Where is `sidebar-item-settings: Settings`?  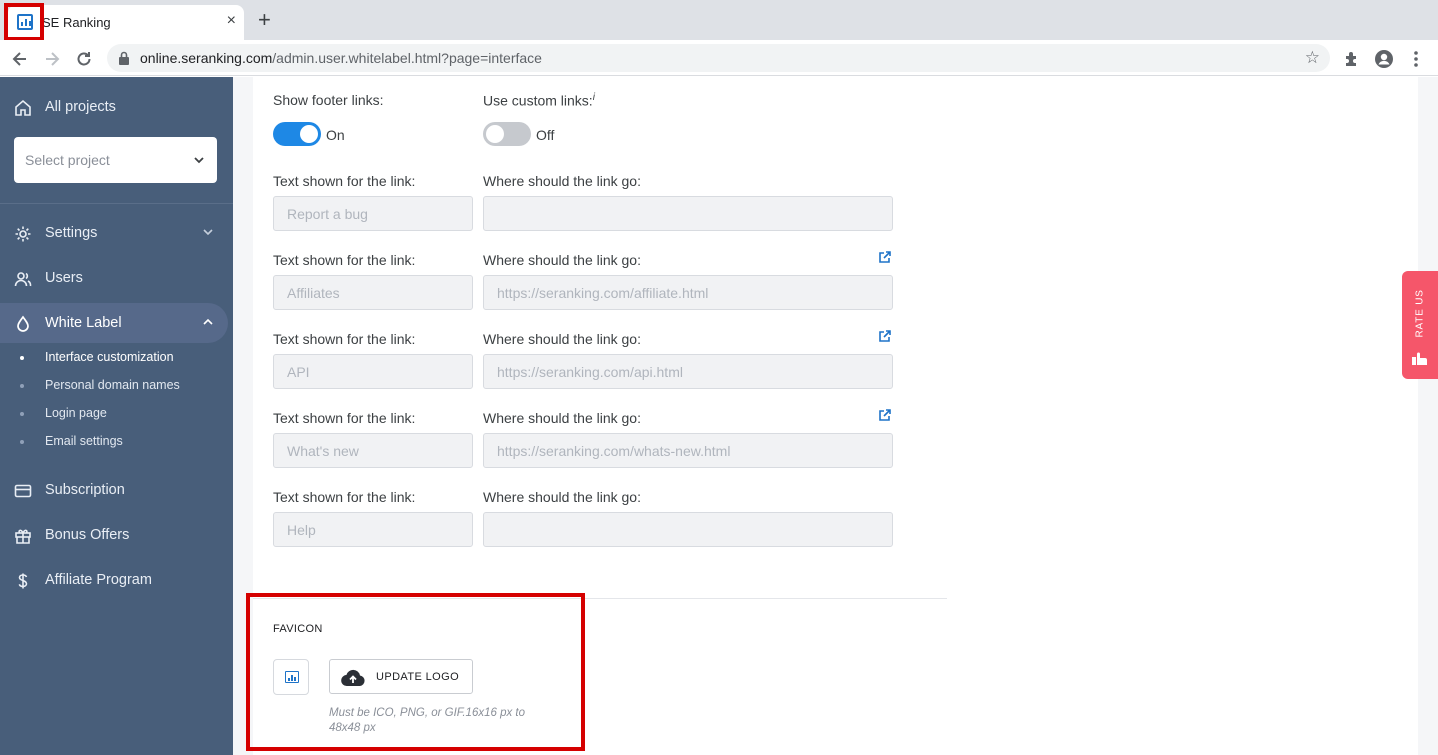
sidebar-item-settings: Settings is located at coordinates (114, 233).